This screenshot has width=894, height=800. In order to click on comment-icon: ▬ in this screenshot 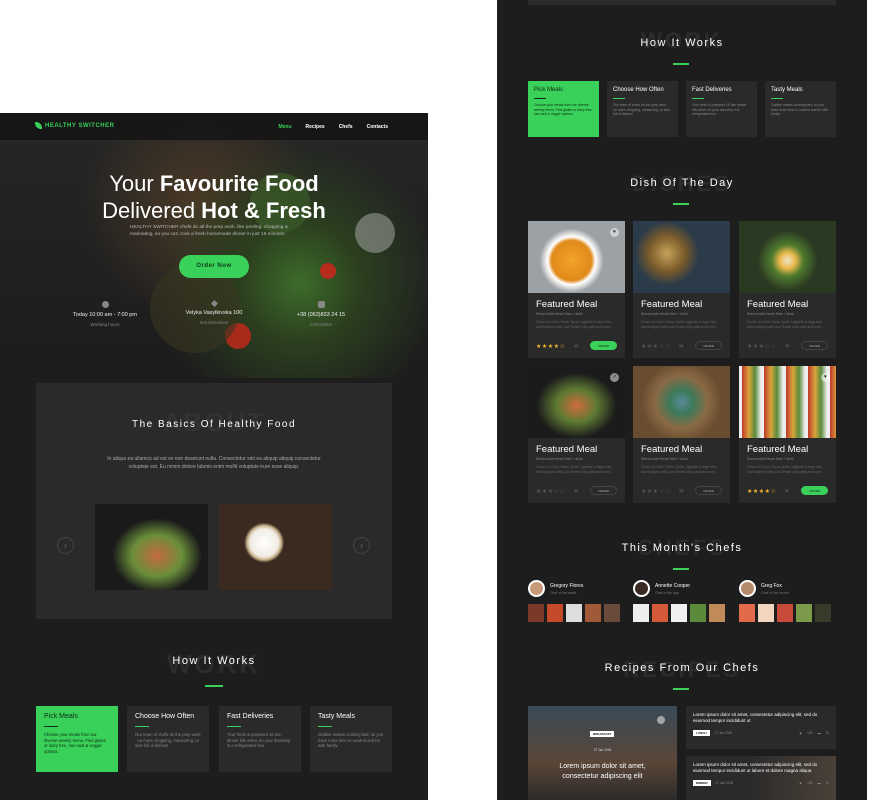, I will do `click(819, 733)`.